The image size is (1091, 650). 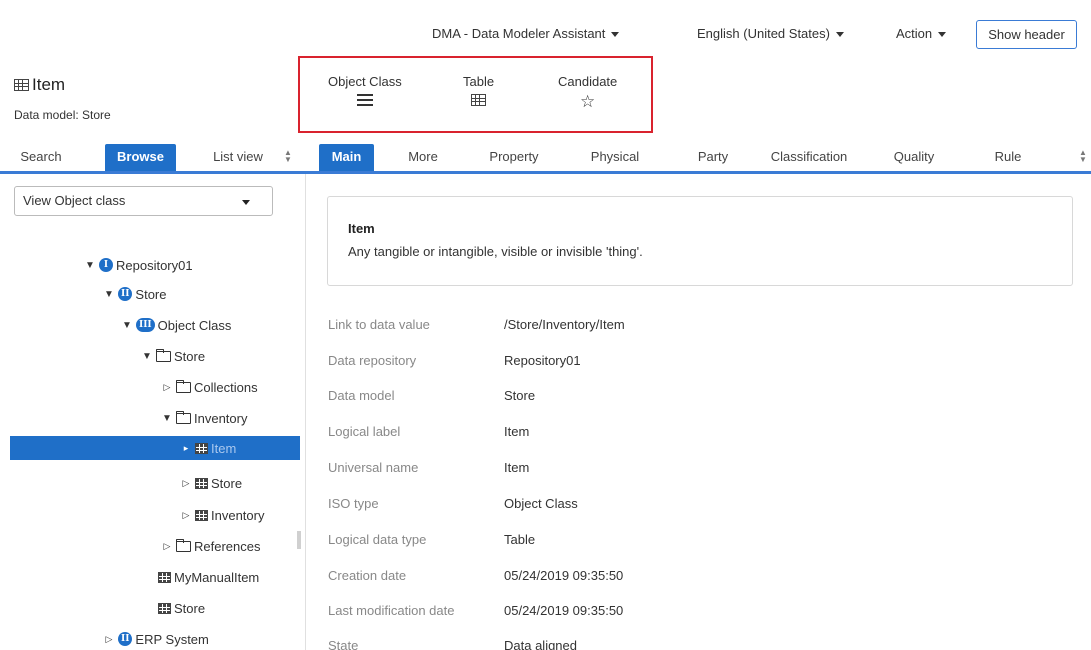 I want to click on panel-resize-handle, so click(x=299, y=540).